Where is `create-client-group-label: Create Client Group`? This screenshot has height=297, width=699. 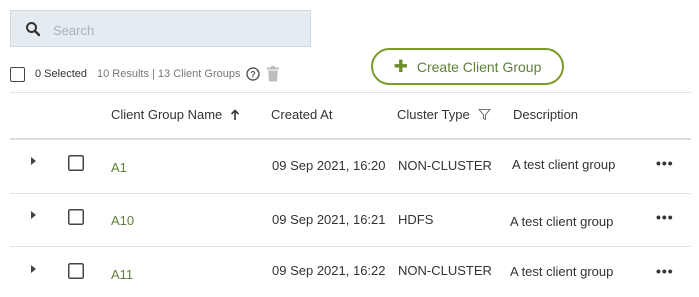
create-client-group-label: Create Client Group is located at coordinates (479, 66).